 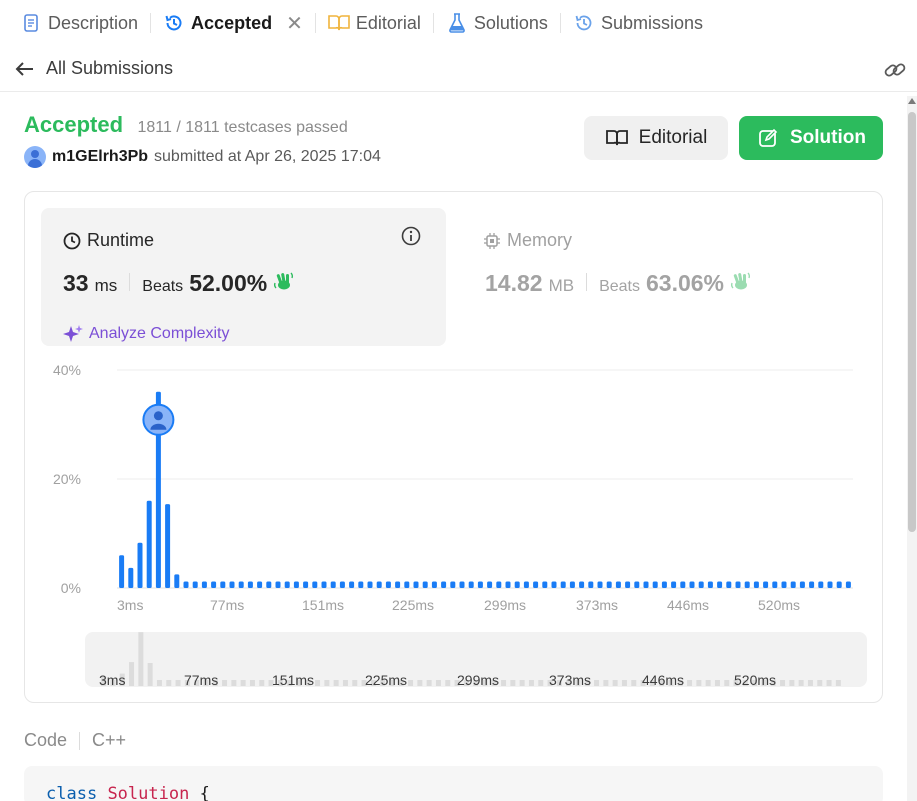 What do you see at coordinates (294, 23) in the screenshot?
I see `close-icon: ✕` at bounding box center [294, 23].